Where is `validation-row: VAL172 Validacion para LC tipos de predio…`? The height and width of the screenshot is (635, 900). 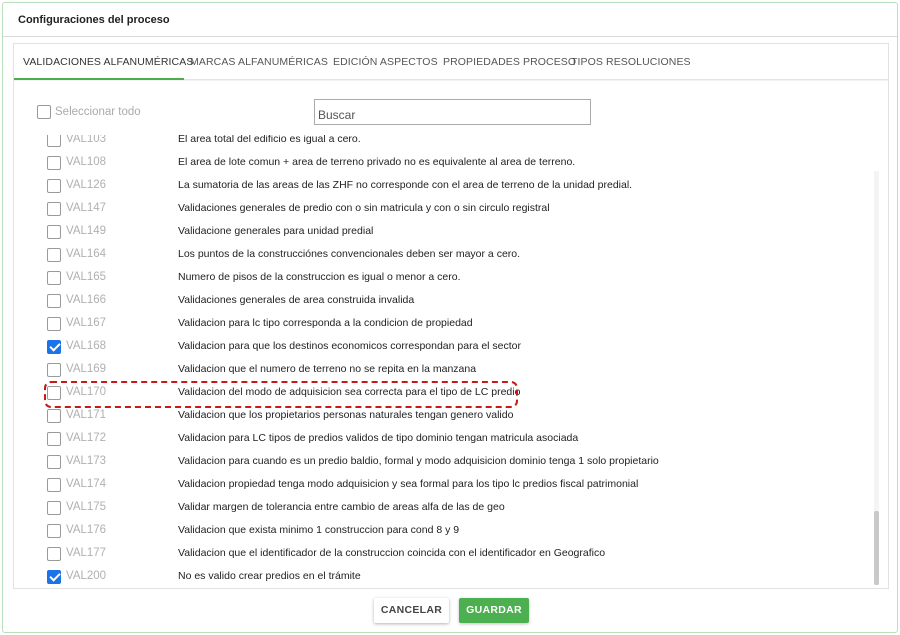 validation-row: VAL172 Validacion para LC tipos de predio… is located at coordinates (439, 439).